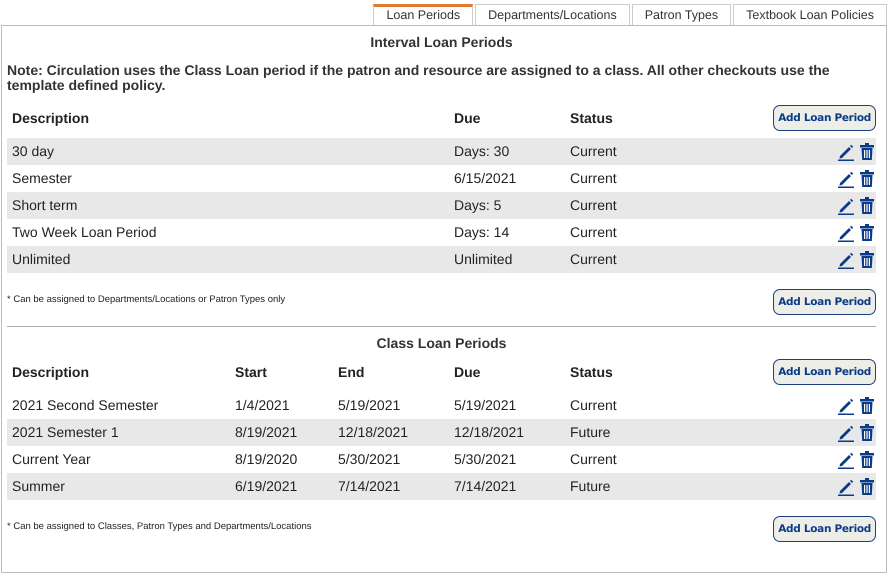  What do you see at coordinates (682, 14) in the screenshot?
I see `tab: Patron Types` at bounding box center [682, 14].